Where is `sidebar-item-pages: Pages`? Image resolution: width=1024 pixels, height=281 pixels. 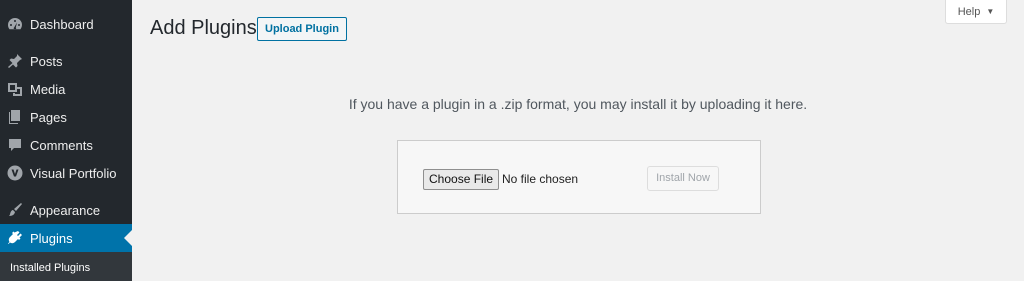 sidebar-item-pages: Pages is located at coordinates (66, 117).